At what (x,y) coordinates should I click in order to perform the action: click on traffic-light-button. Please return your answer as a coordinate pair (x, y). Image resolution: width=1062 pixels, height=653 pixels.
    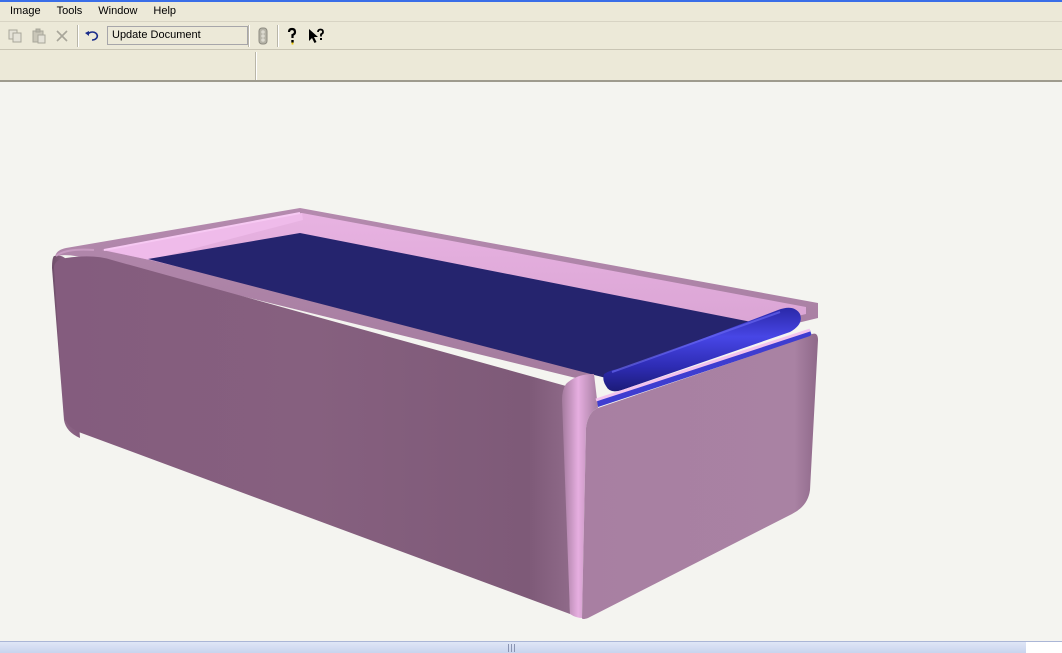
    Looking at the image, I should click on (263, 36).